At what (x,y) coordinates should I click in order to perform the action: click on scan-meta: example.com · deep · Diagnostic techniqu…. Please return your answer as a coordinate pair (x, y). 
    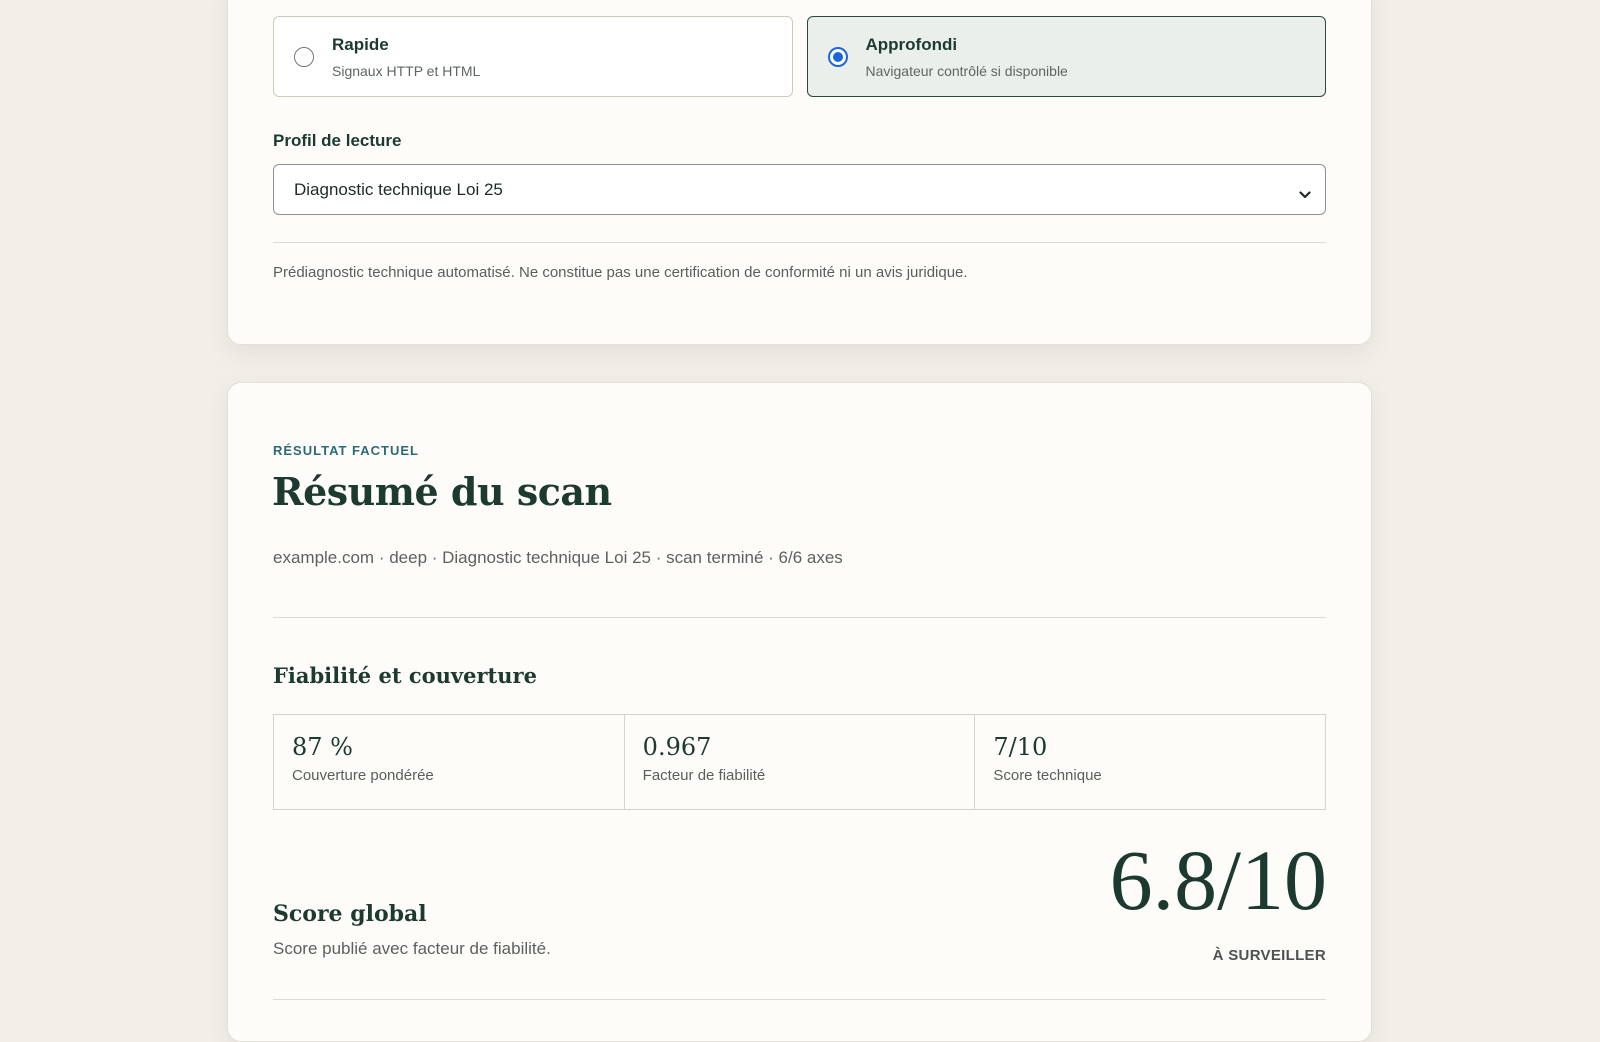
    Looking at the image, I should click on (558, 557).